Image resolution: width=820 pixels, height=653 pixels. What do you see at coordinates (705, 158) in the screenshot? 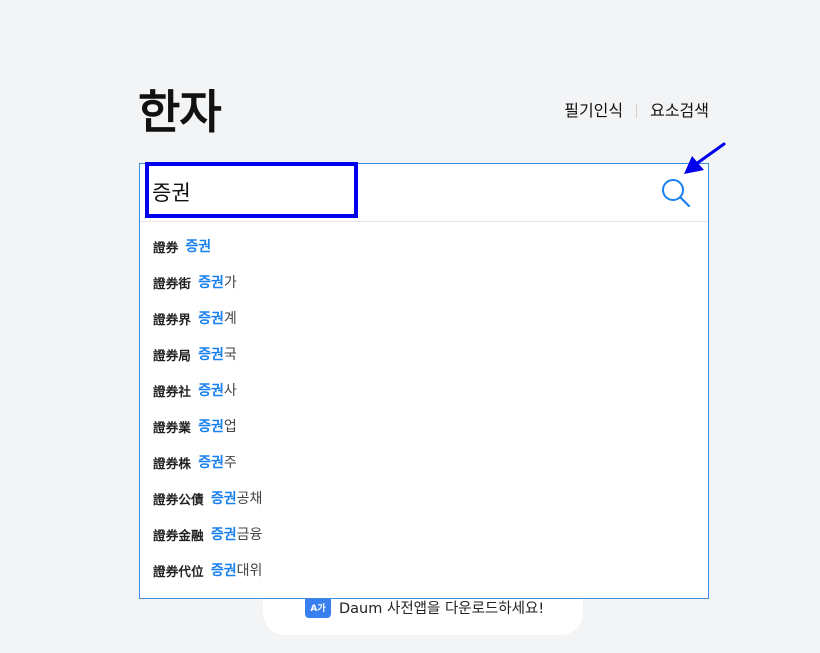
I see `arrow-pointer-icon` at bounding box center [705, 158].